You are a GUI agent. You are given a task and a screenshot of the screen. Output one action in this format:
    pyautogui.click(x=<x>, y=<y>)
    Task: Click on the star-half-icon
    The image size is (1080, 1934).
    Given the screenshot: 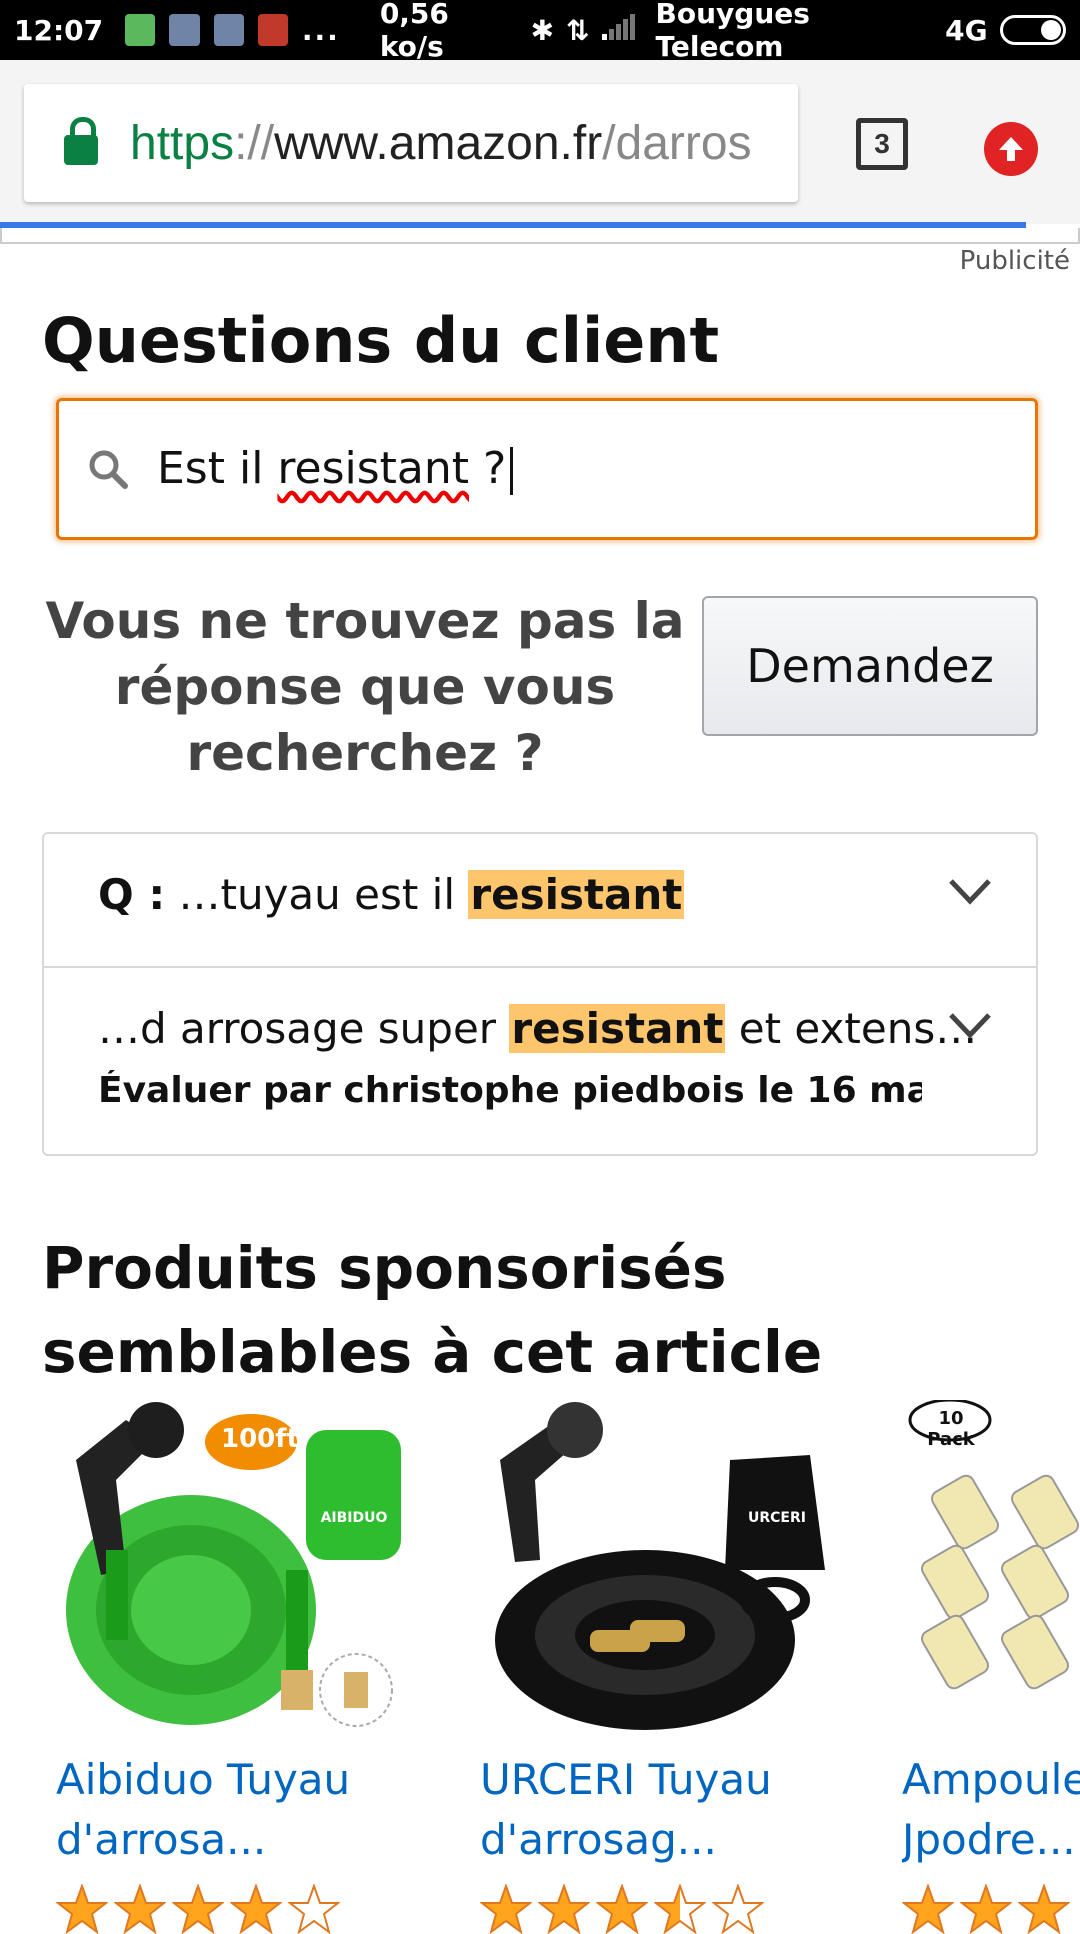 What is the action you would take?
    pyautogui.click(x=680, y=1909)
    